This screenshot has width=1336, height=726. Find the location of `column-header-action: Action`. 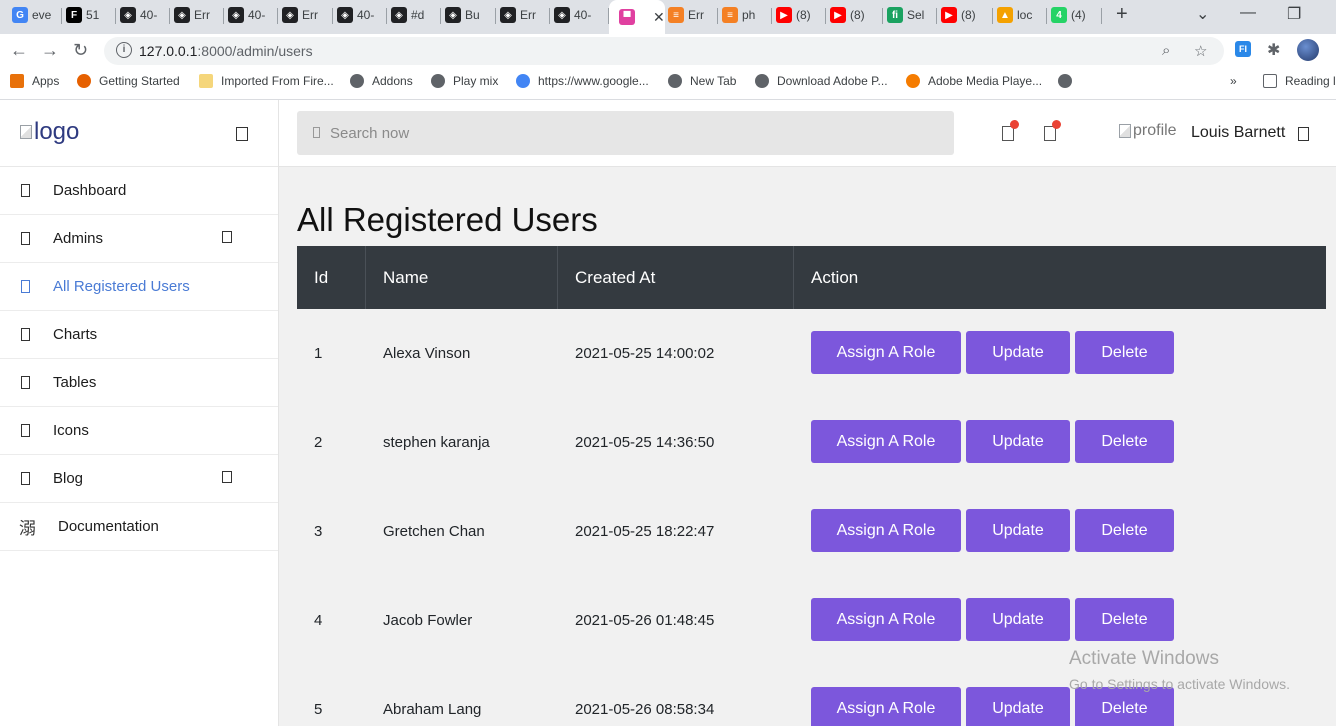

column-header-action: Action is located at coordinates (835, 277).